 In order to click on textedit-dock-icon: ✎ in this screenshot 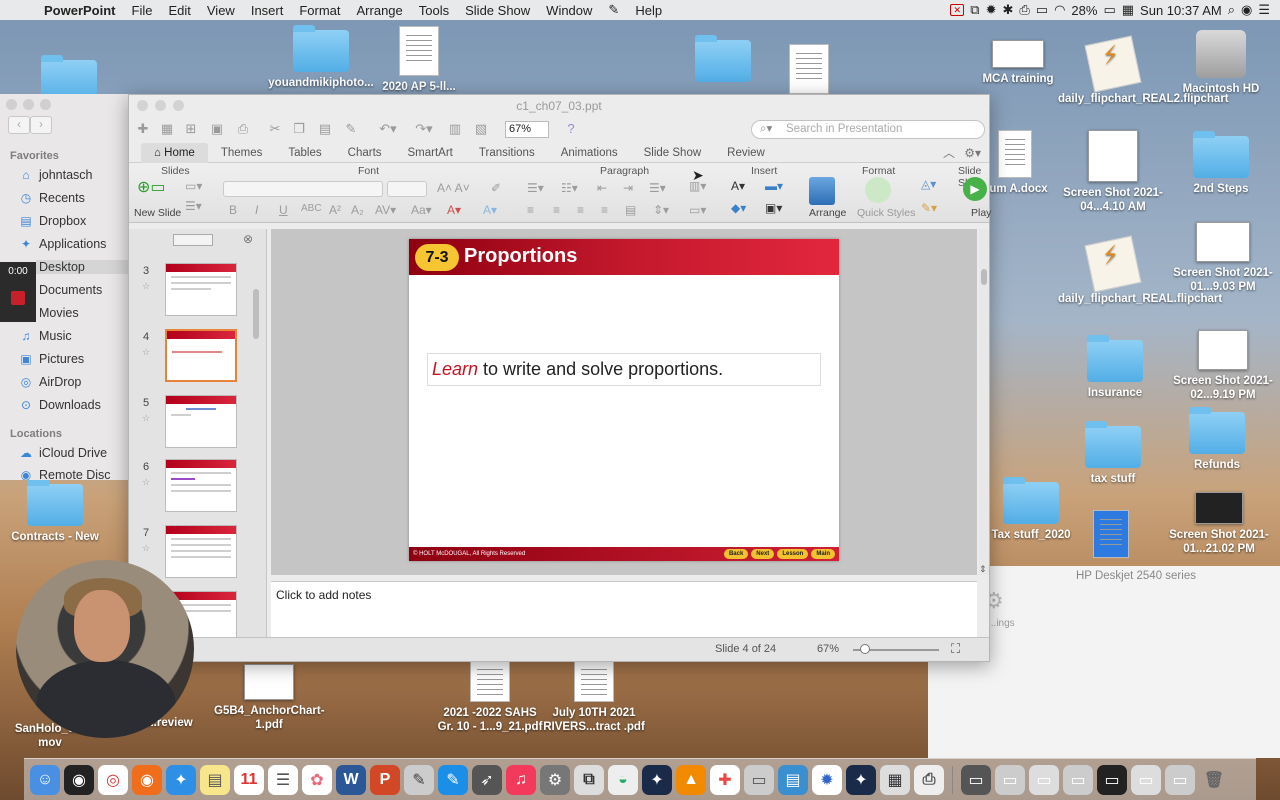, I will do `click(453, 779)`.